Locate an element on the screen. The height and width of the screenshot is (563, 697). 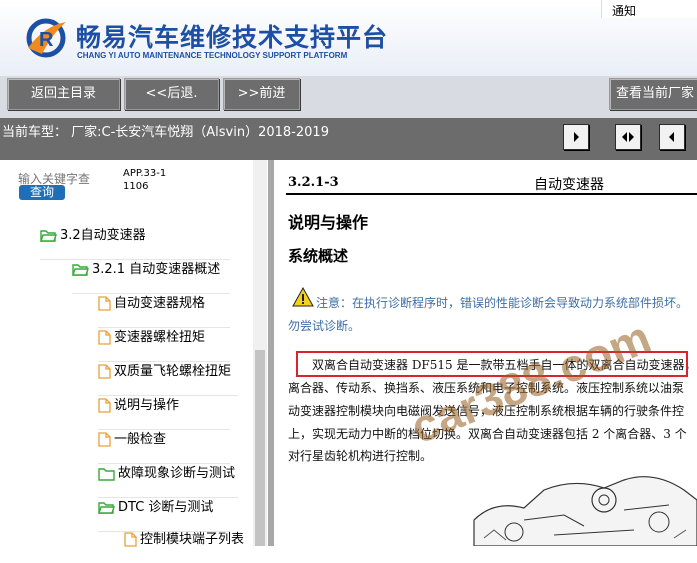
section-code: 3.2.1-3 is located at coordinates (313, 182).